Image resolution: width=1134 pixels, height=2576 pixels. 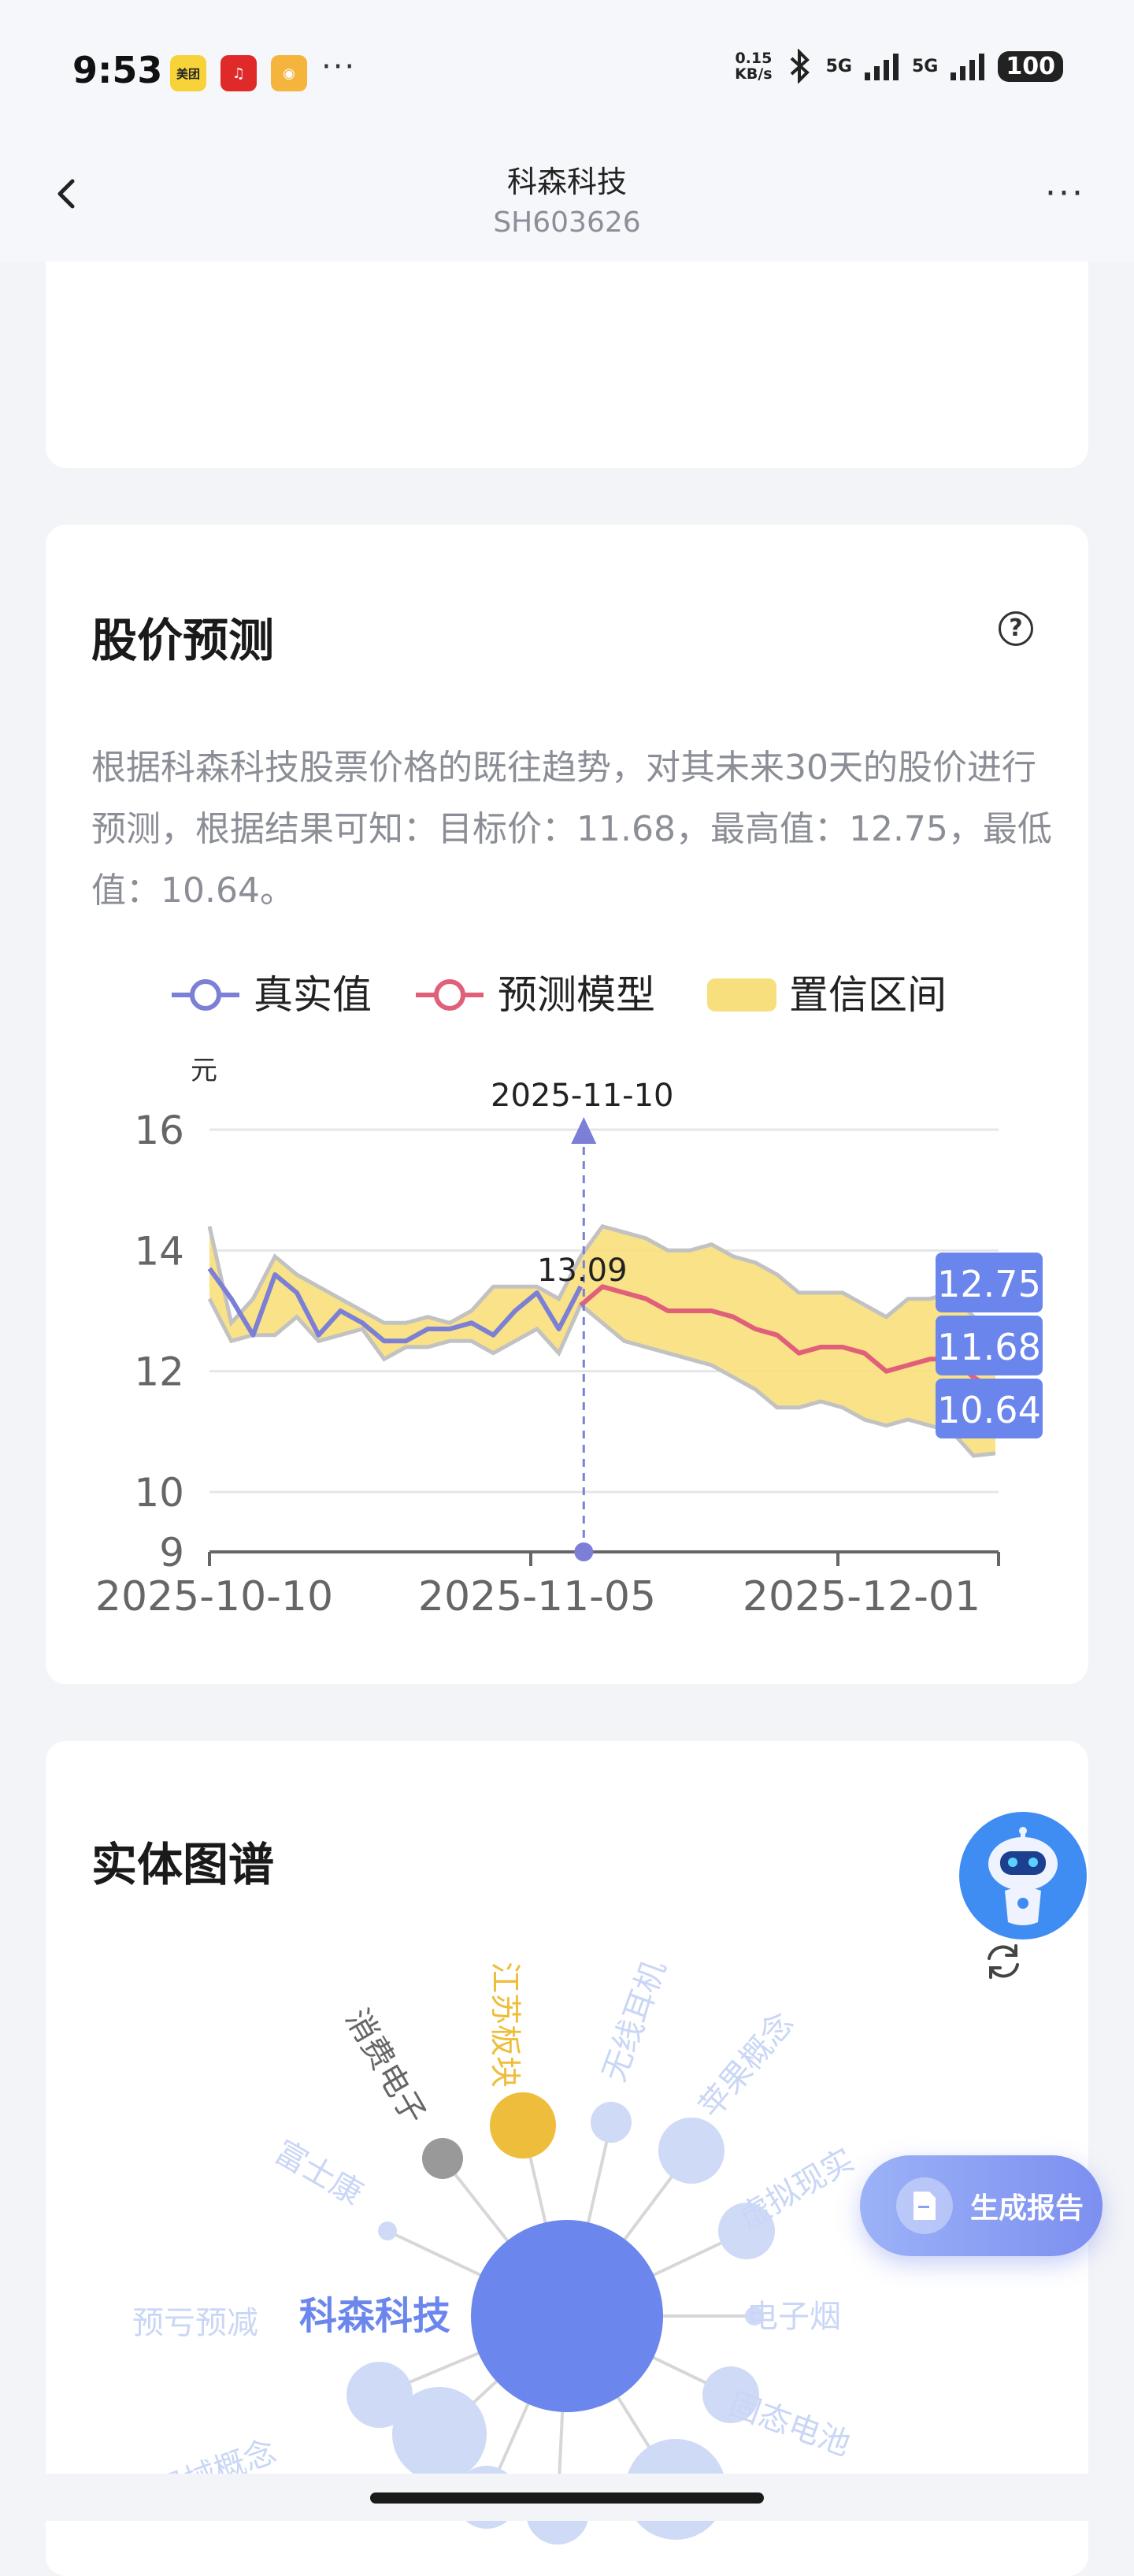 I want to click on refresh-icon, so click(x=1003, y=1961).